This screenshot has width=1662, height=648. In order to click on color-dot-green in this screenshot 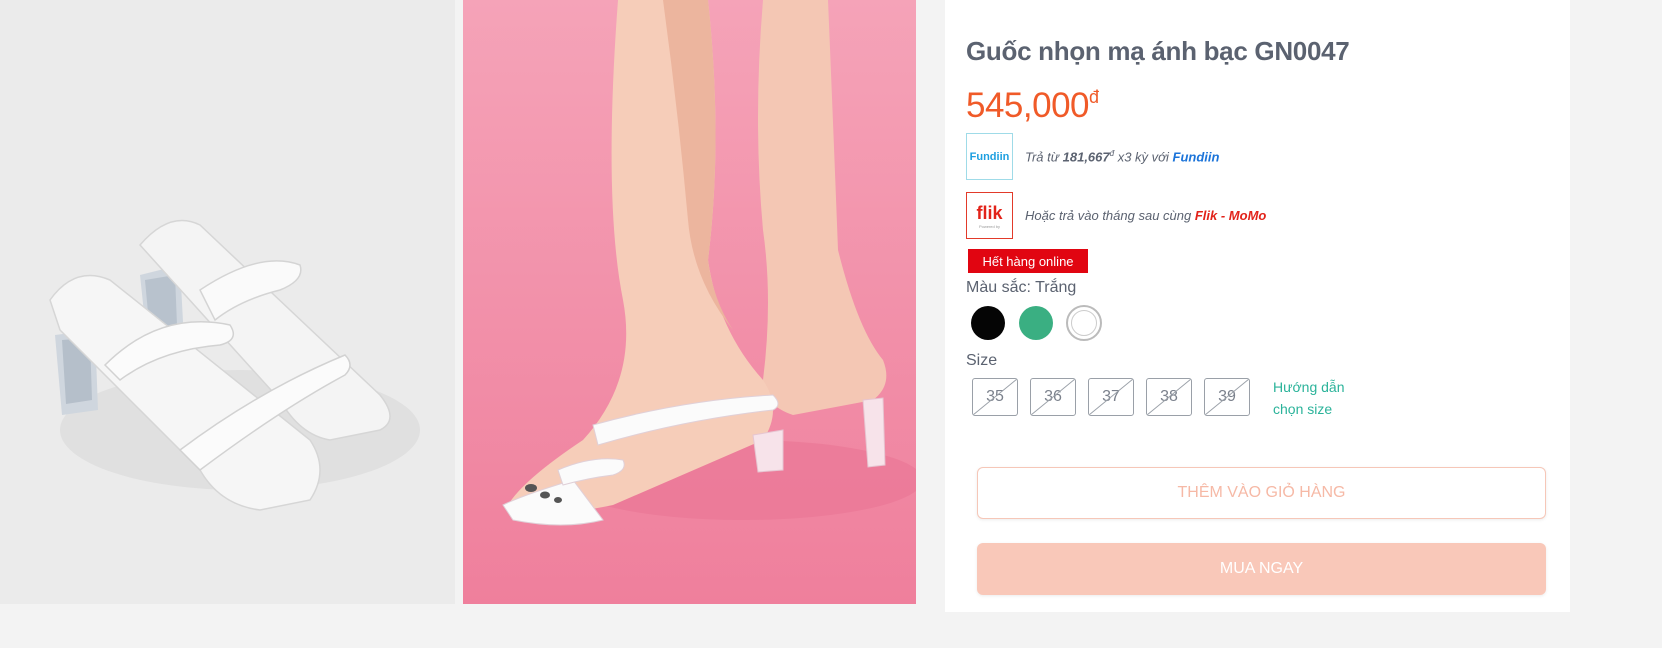, I will do `click(1036, 323)`.